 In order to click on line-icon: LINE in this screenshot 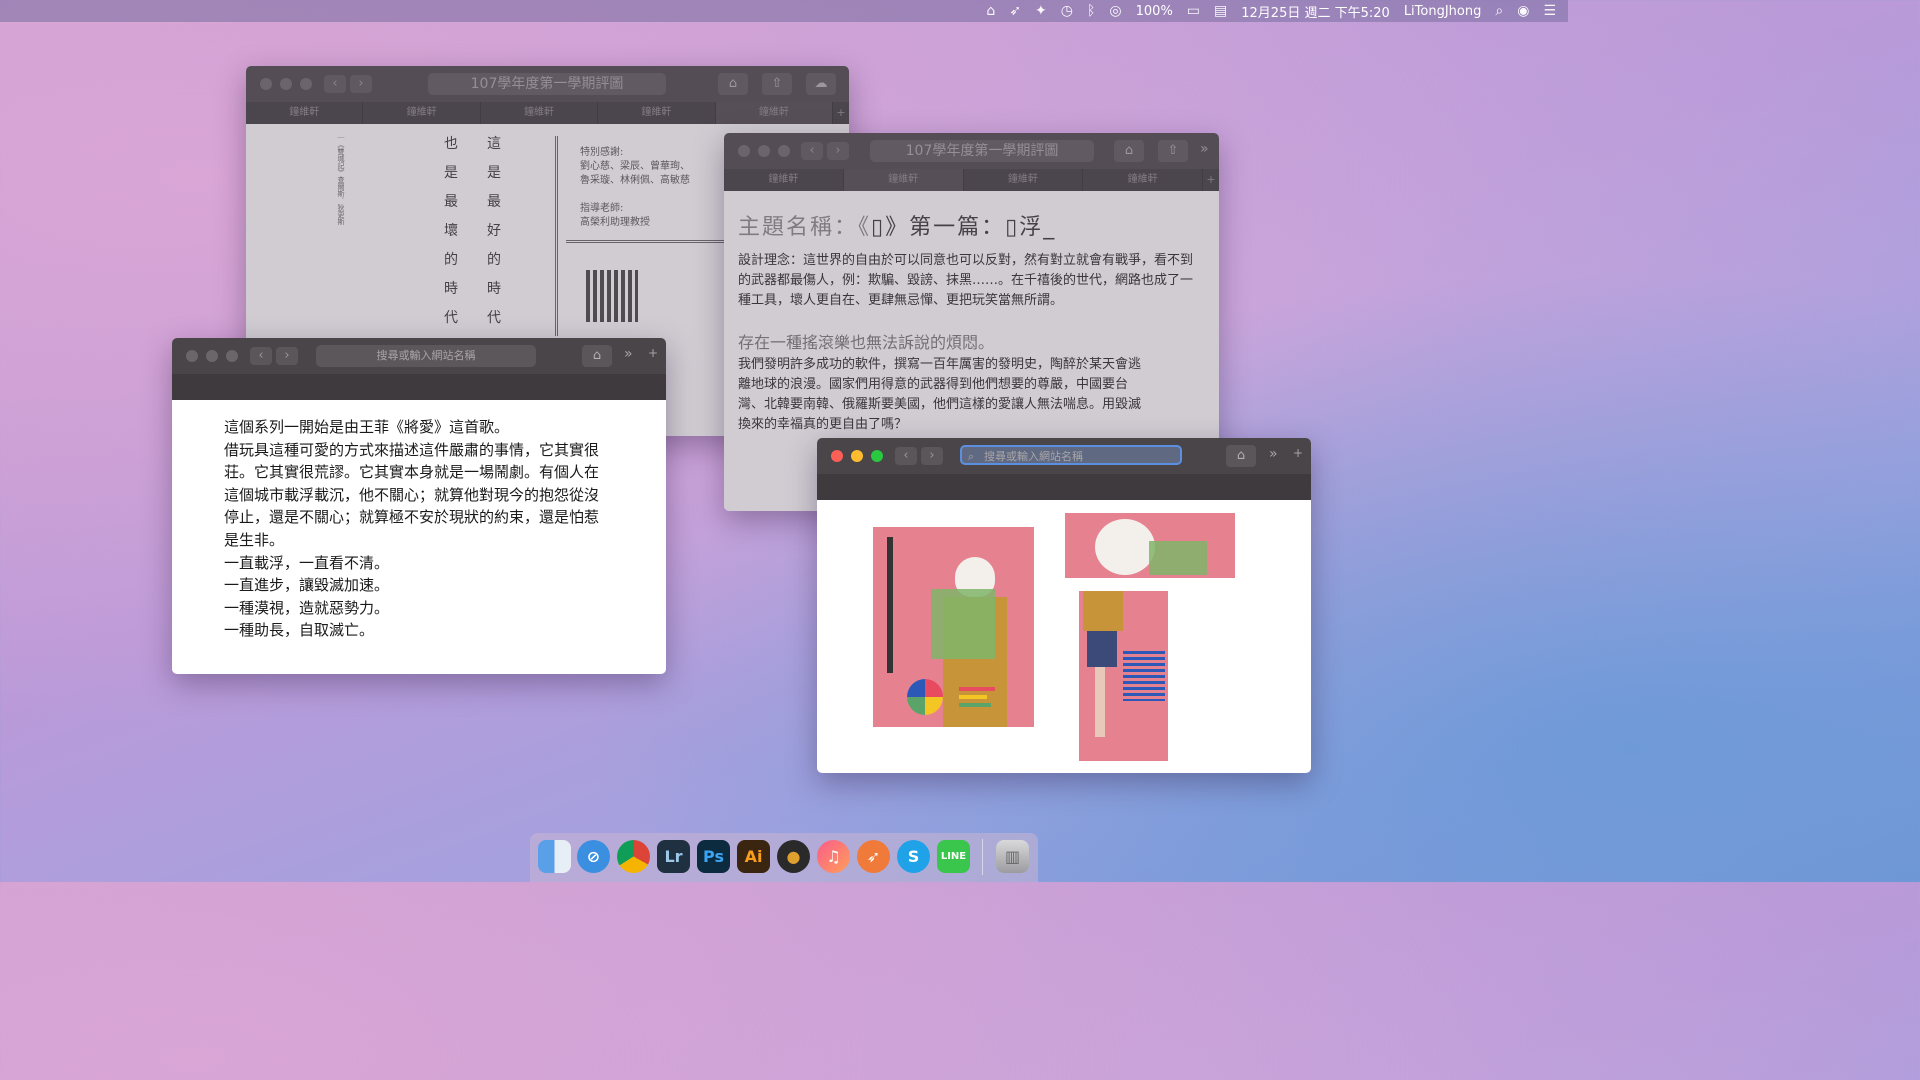, I will do `click(953, 856)`.